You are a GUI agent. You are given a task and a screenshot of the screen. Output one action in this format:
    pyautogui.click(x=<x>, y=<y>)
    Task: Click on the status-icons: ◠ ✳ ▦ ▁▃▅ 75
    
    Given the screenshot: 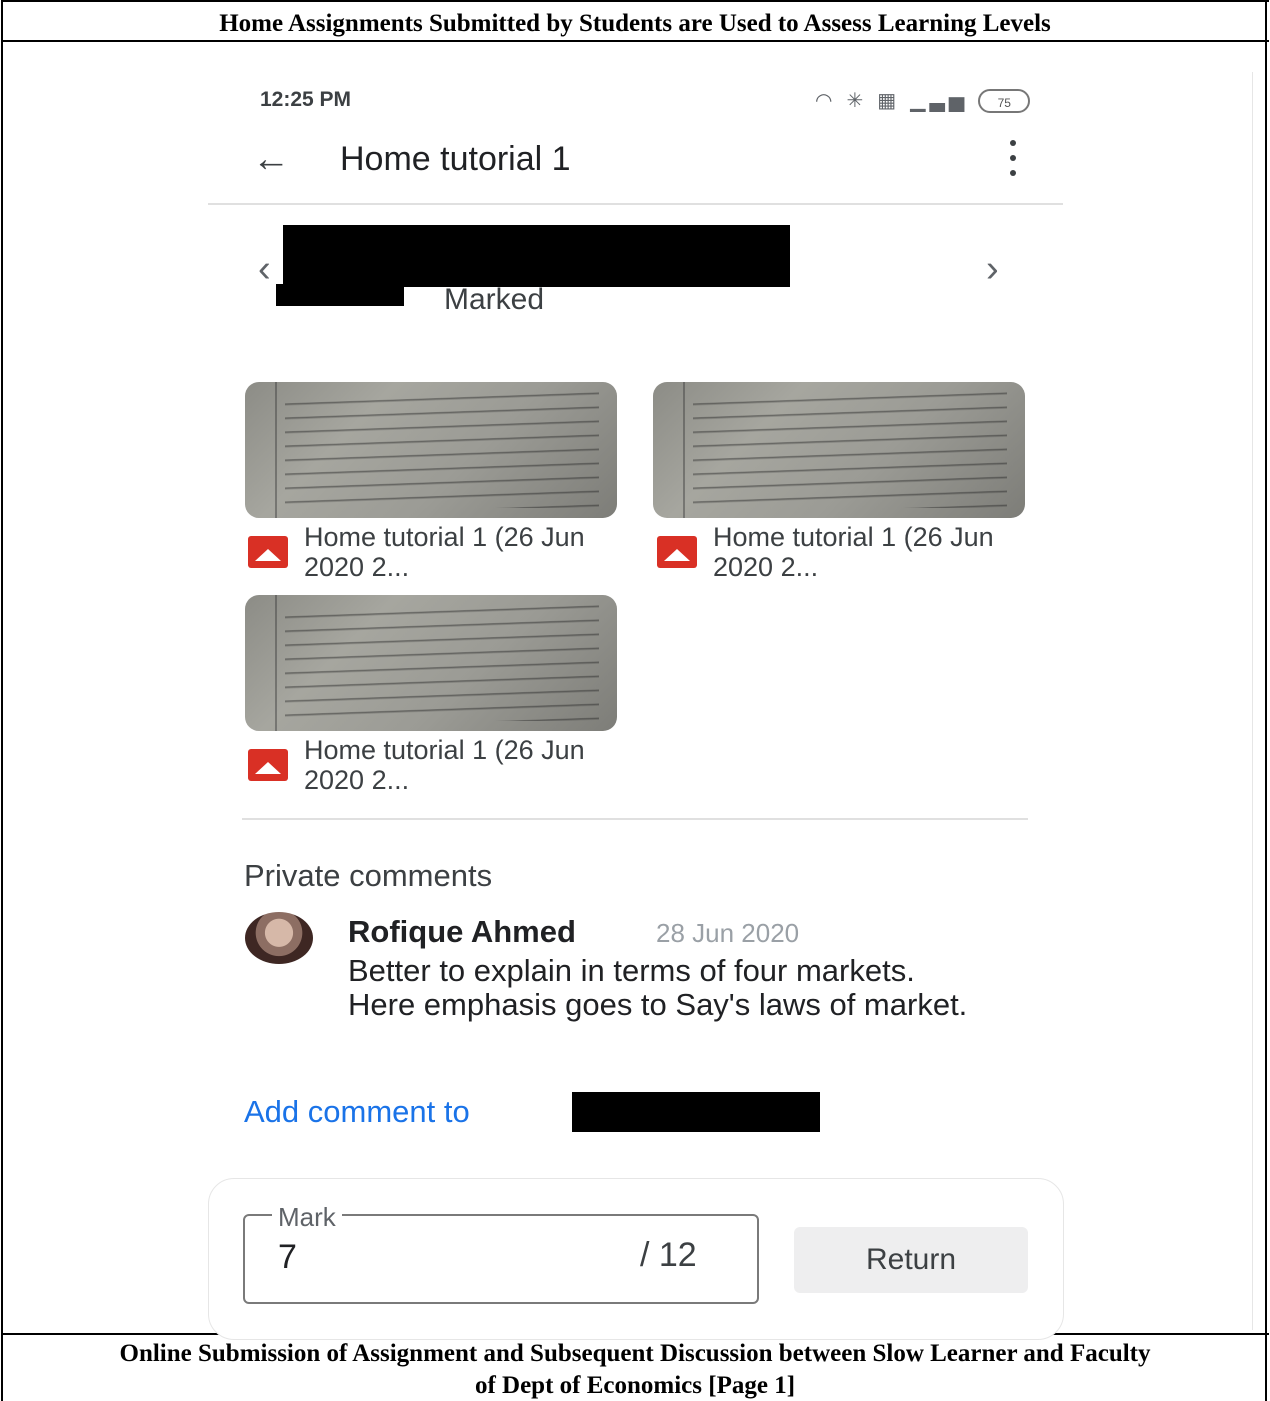 What is the action you would take?
    pyautogui.click(x=923, y=100)
    